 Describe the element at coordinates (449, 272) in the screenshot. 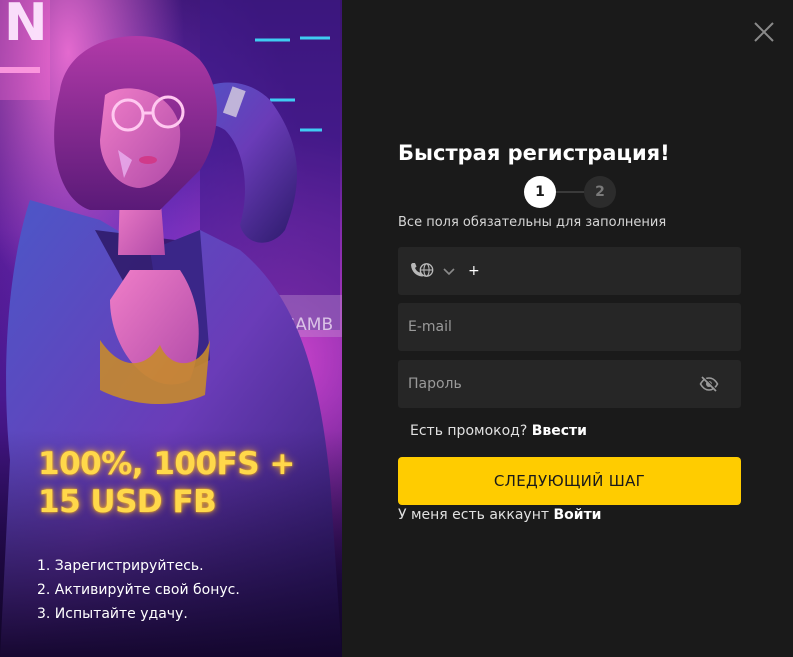

I see `chevron-down-icon` at that location.